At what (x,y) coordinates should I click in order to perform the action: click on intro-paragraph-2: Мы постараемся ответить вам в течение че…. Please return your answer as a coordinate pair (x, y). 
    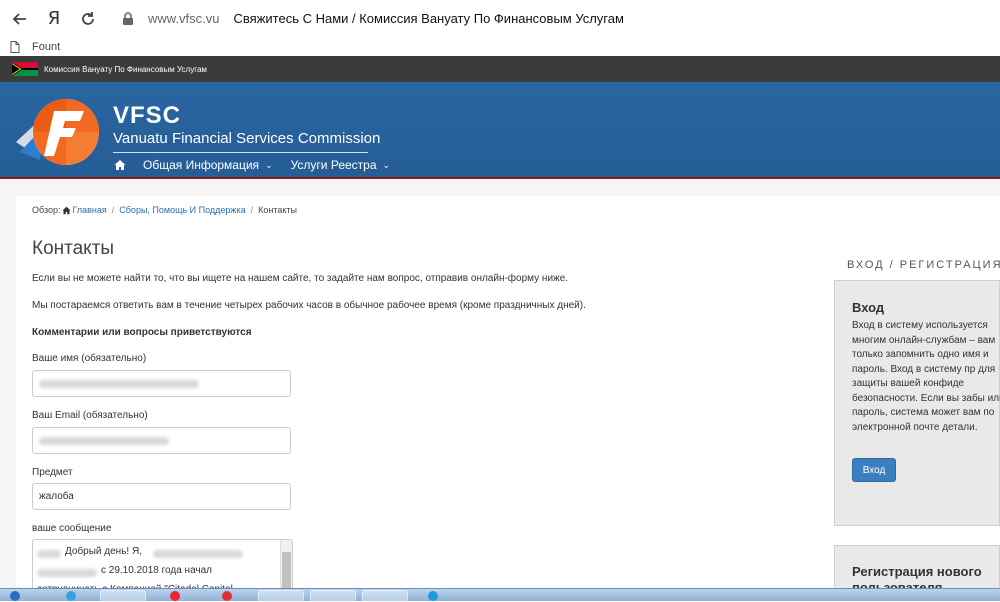
    Looking at the image, I should click on (309, 305).